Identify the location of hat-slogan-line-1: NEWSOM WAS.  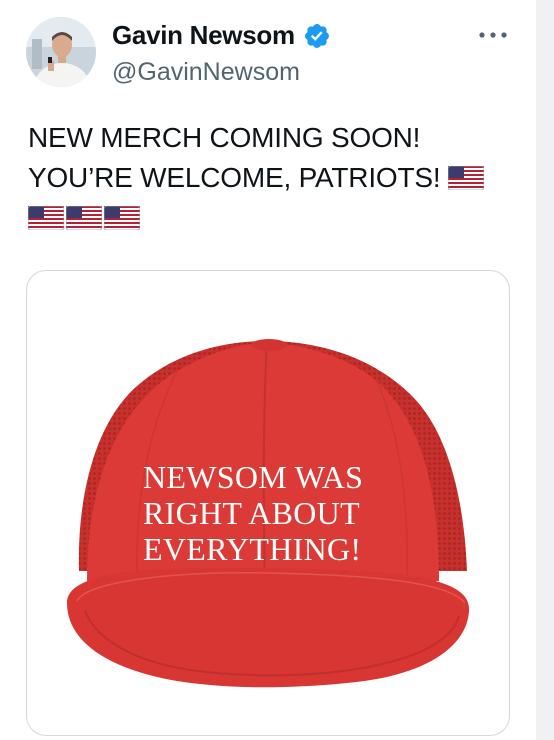
(253, 477).